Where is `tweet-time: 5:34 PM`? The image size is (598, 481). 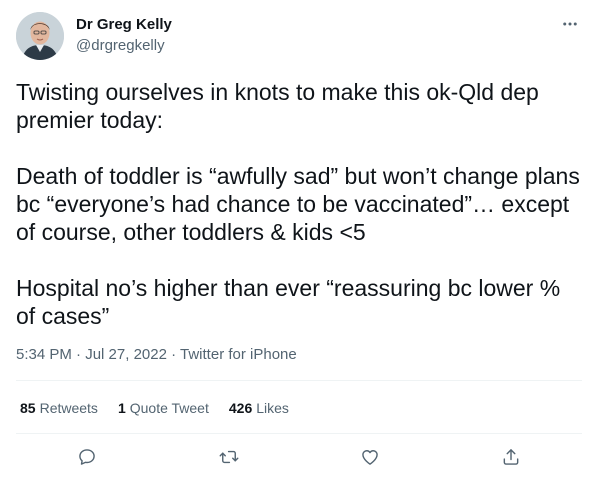 tweet-time: 5:34 PM is located at coordinates (44, 354).